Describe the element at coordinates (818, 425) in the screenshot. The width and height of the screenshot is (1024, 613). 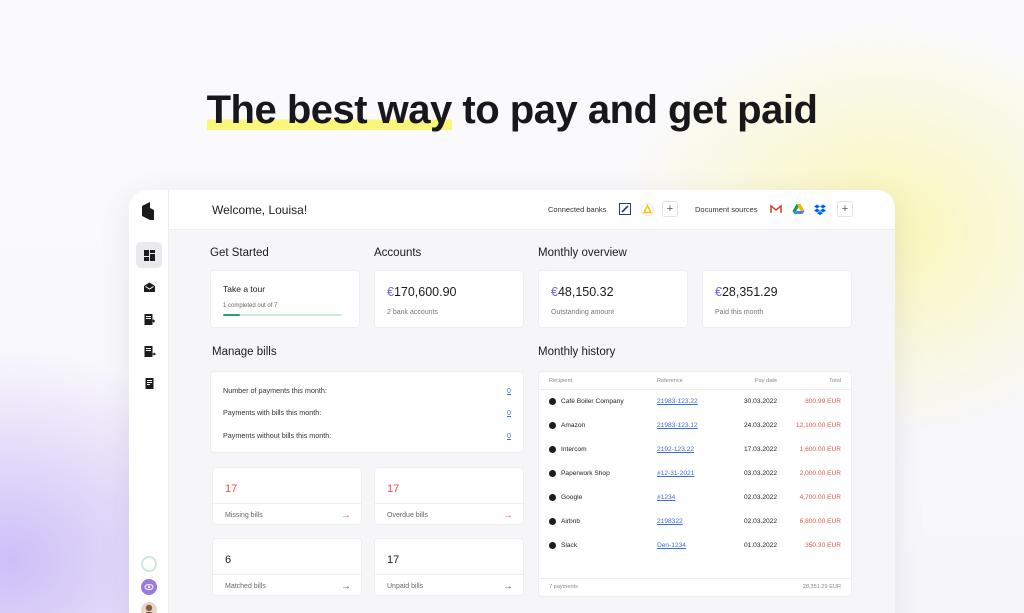
I see `row-total: 12,100.00 EUR` at that location.